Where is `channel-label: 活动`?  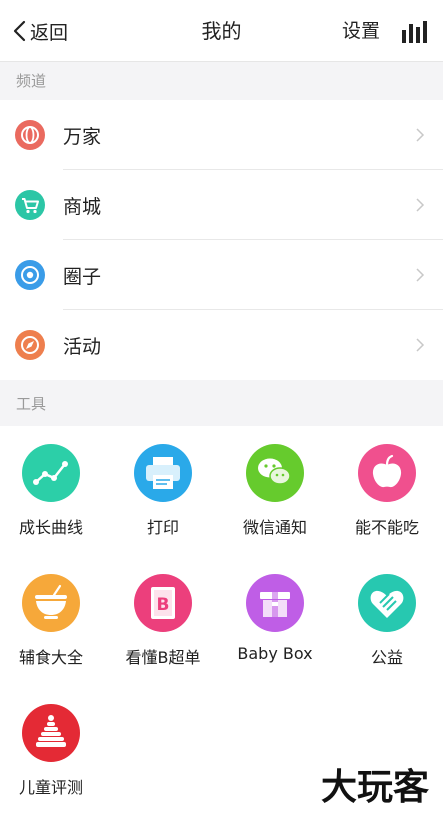 channel-label: 活动 is located at coordinates (82, 346).